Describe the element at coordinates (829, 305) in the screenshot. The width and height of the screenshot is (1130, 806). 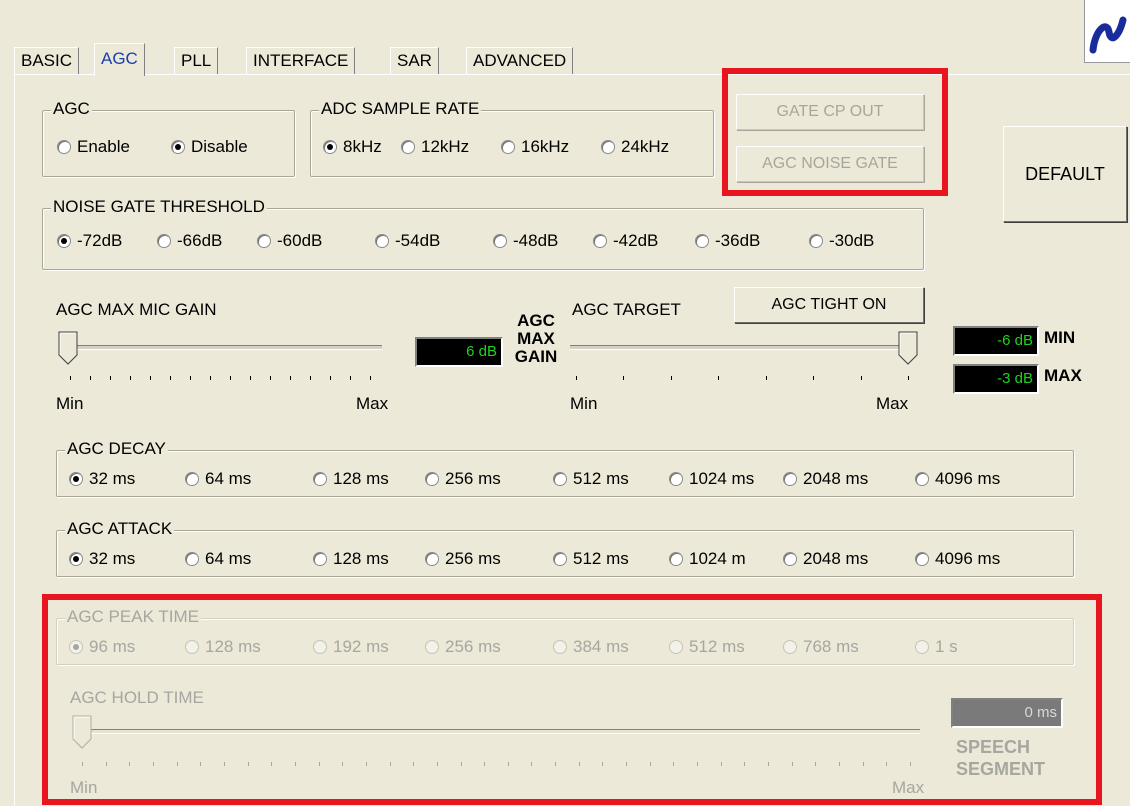
I see `agc-tight-on-button: AGC TIGHT ON` at that location.